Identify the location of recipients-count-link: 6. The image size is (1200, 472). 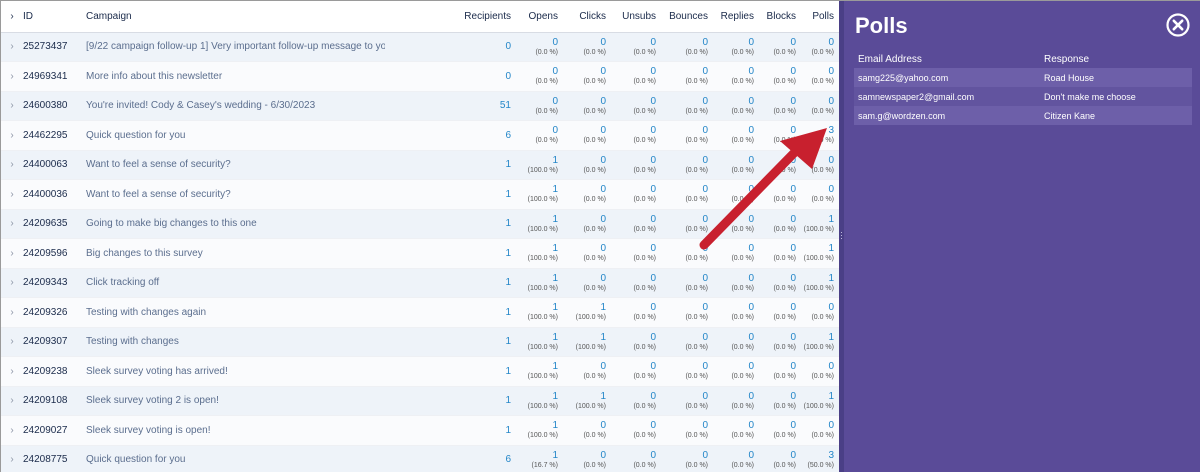
(508, 135).